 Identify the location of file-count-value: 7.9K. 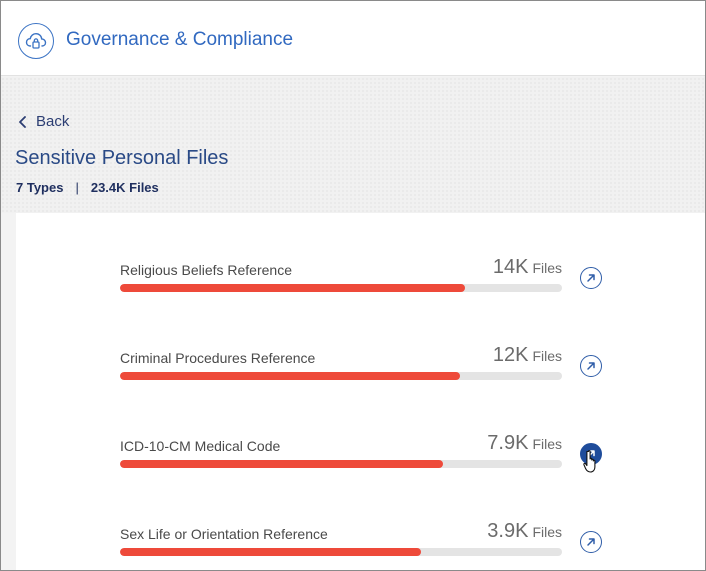
(508, 443).